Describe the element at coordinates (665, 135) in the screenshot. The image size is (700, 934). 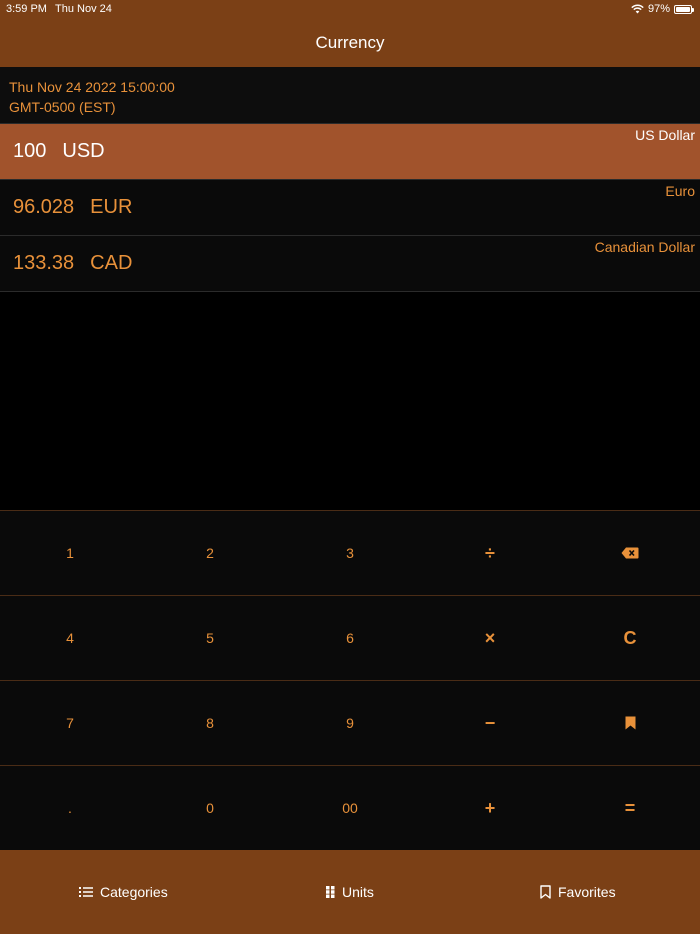
I see `currency-name: US Dollar` at that location.